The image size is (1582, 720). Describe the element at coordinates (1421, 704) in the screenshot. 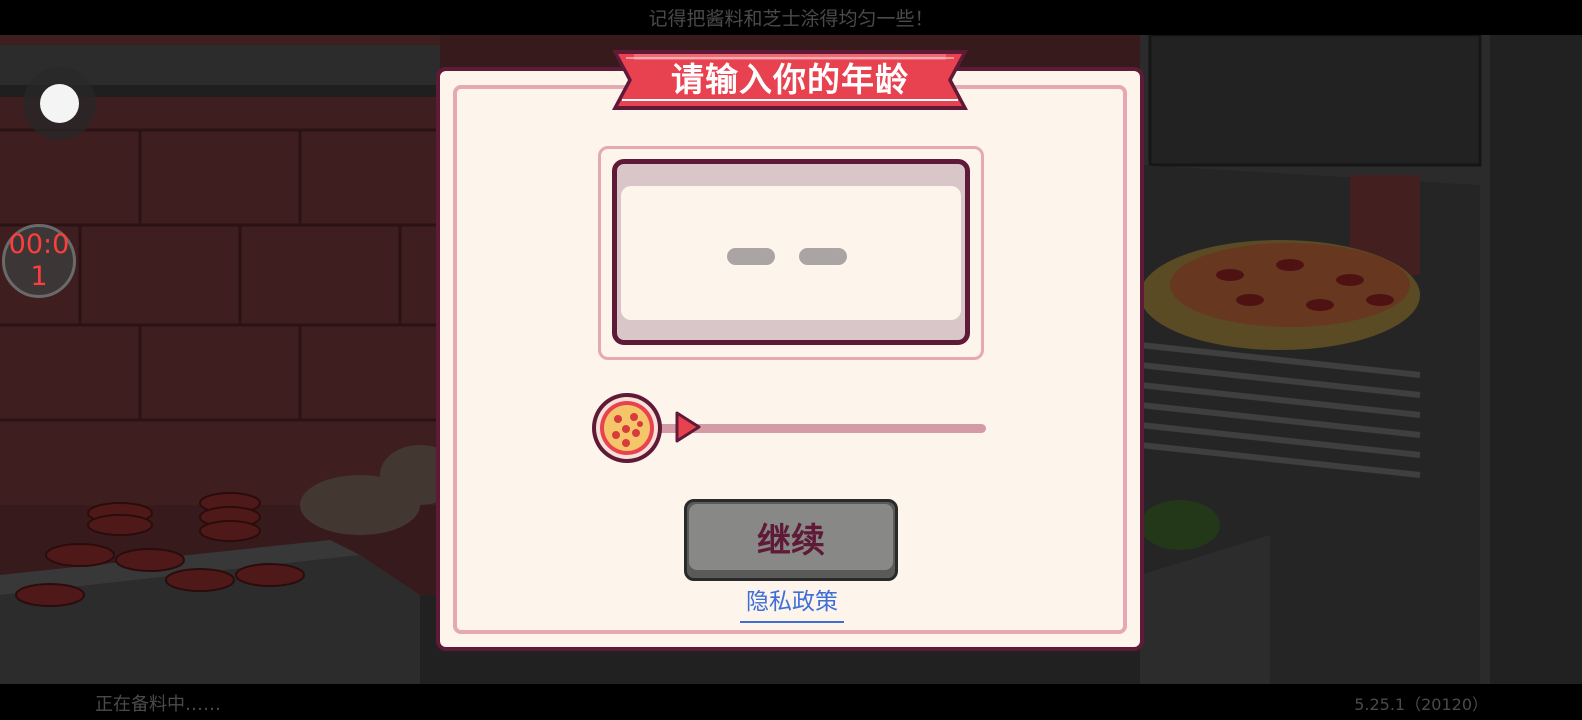

I see `version-text: 5.25.1（20120）` at that location.